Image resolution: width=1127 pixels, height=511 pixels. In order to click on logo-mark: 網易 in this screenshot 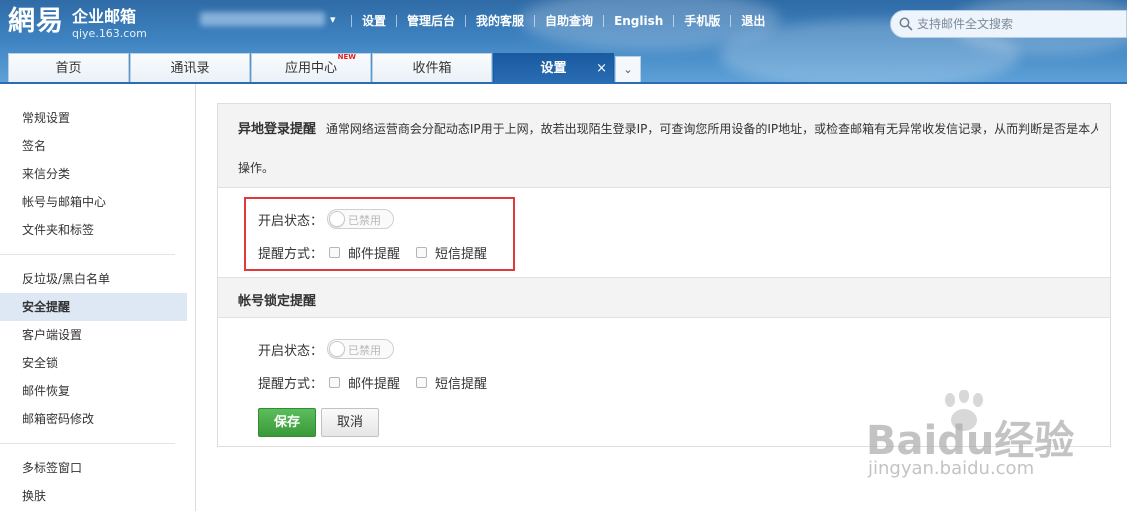, I will do `click(36, 21)`.